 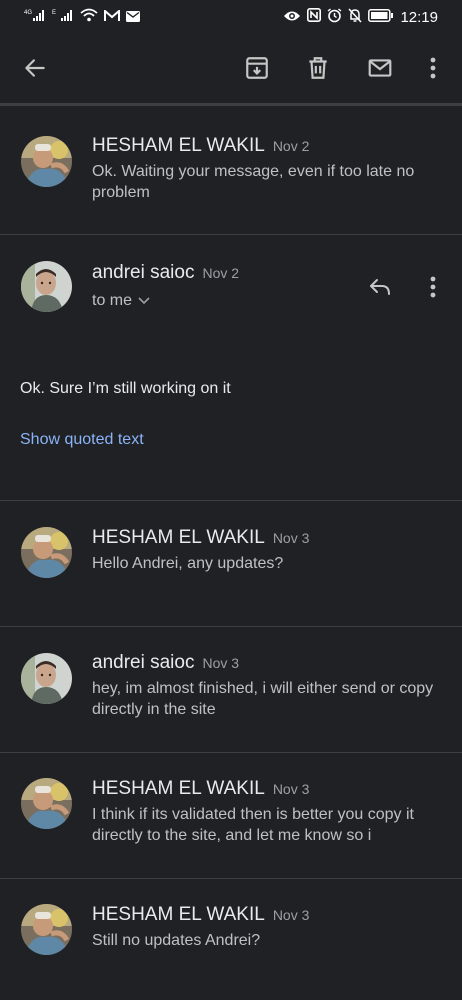 I want to click on sender-line: andrei saioc Nov 2, so click(x=165, y=273).